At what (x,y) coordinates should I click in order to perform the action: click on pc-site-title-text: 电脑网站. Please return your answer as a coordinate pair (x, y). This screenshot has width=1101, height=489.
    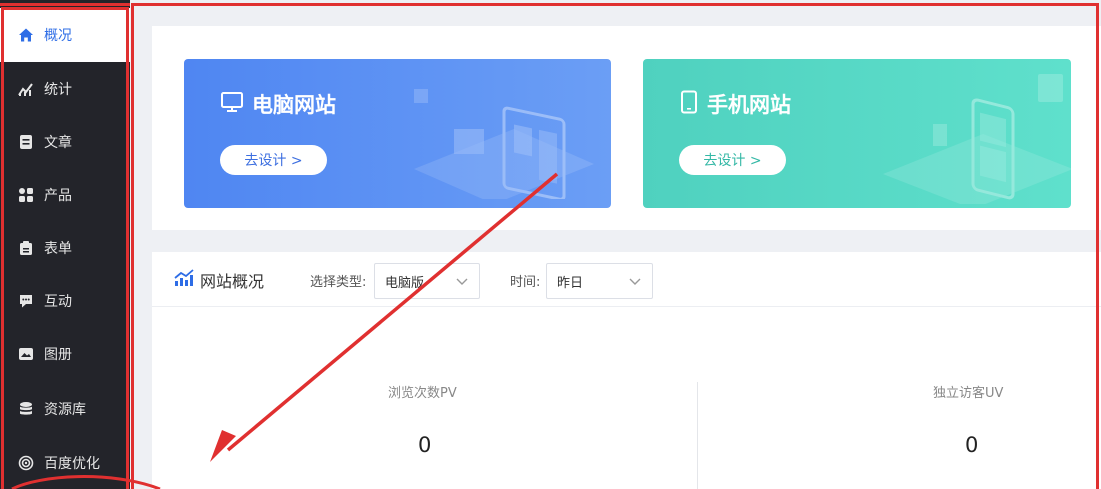
    Looking at the image, I should click on (294, 105).